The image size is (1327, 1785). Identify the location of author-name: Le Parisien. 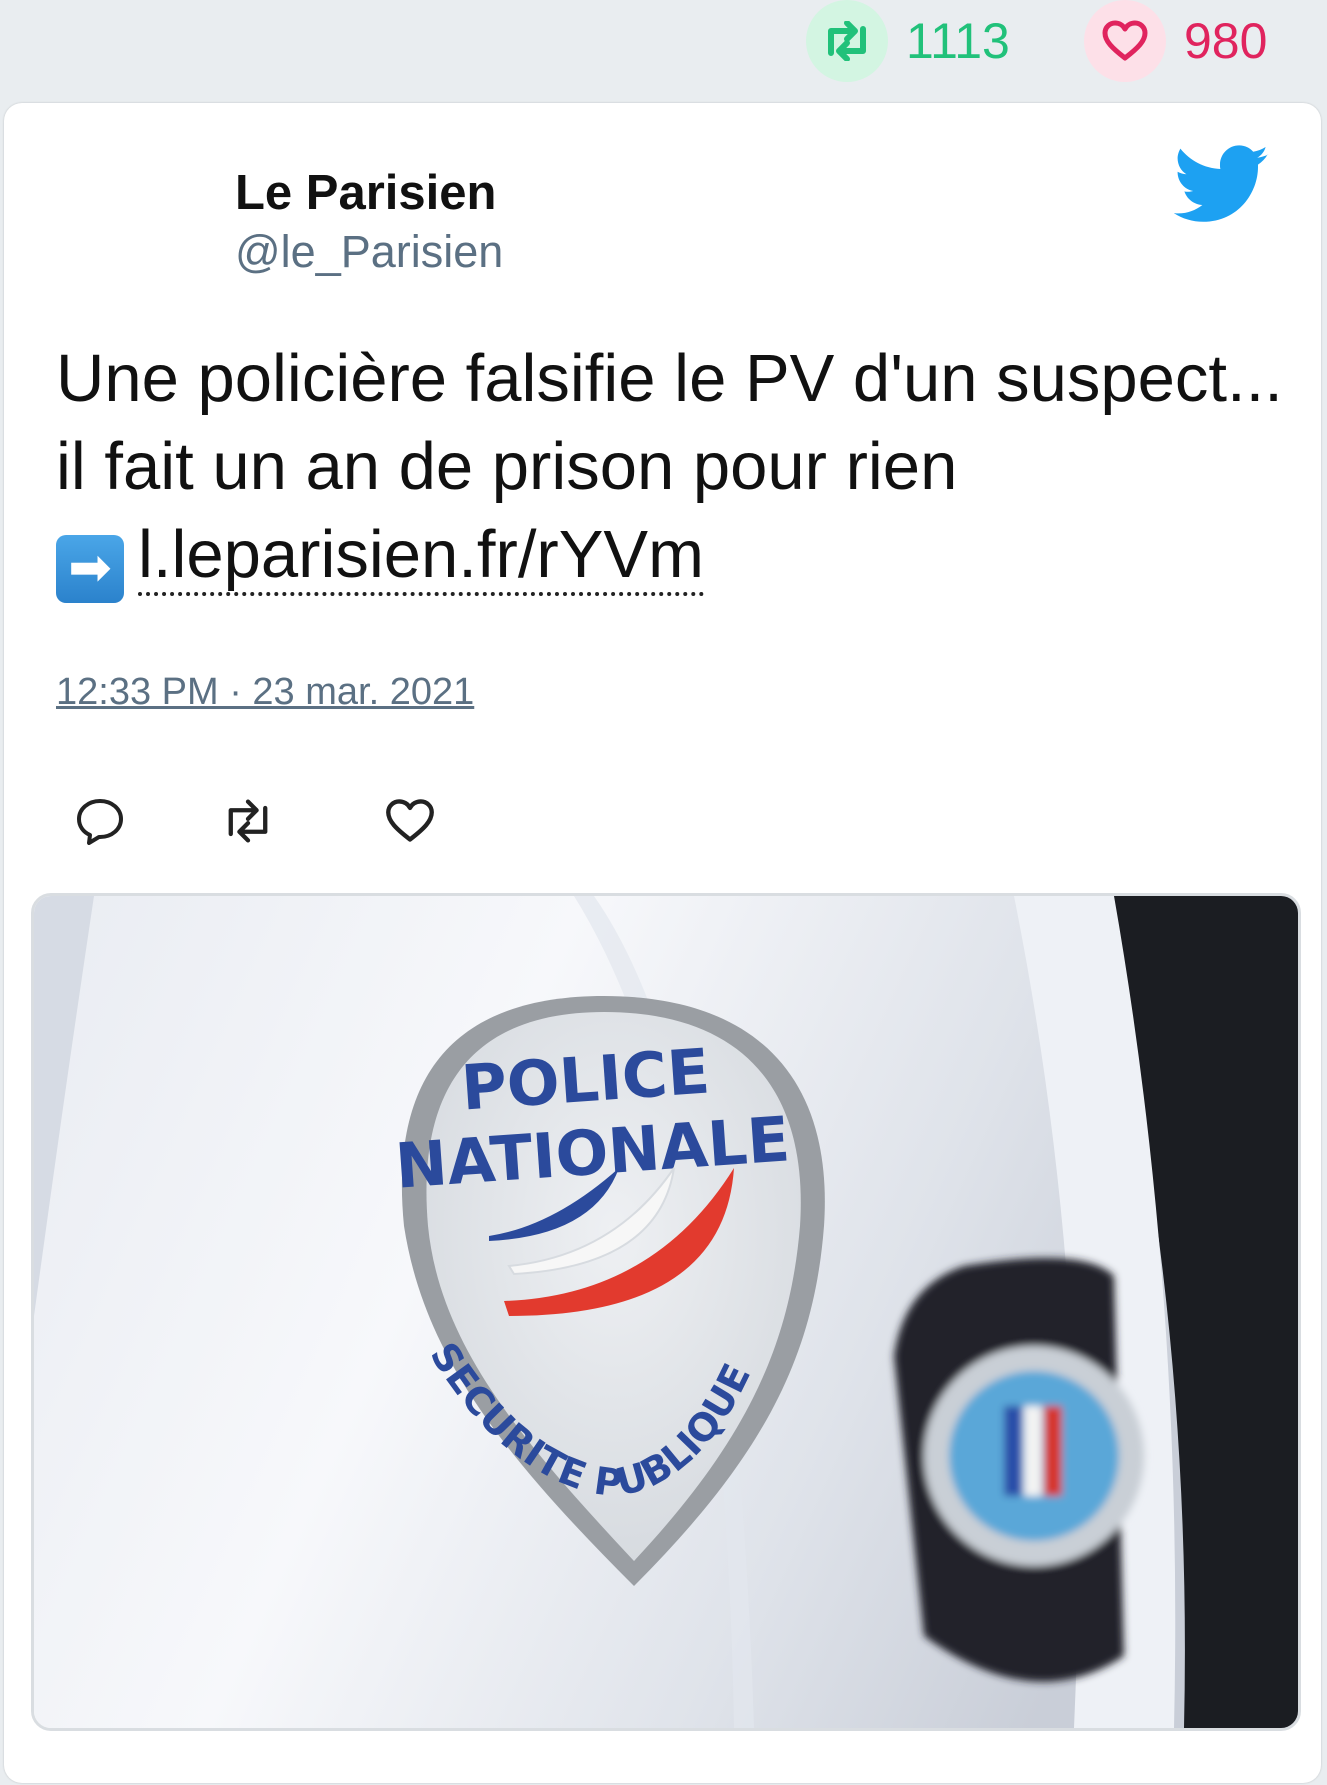
(365, 193).